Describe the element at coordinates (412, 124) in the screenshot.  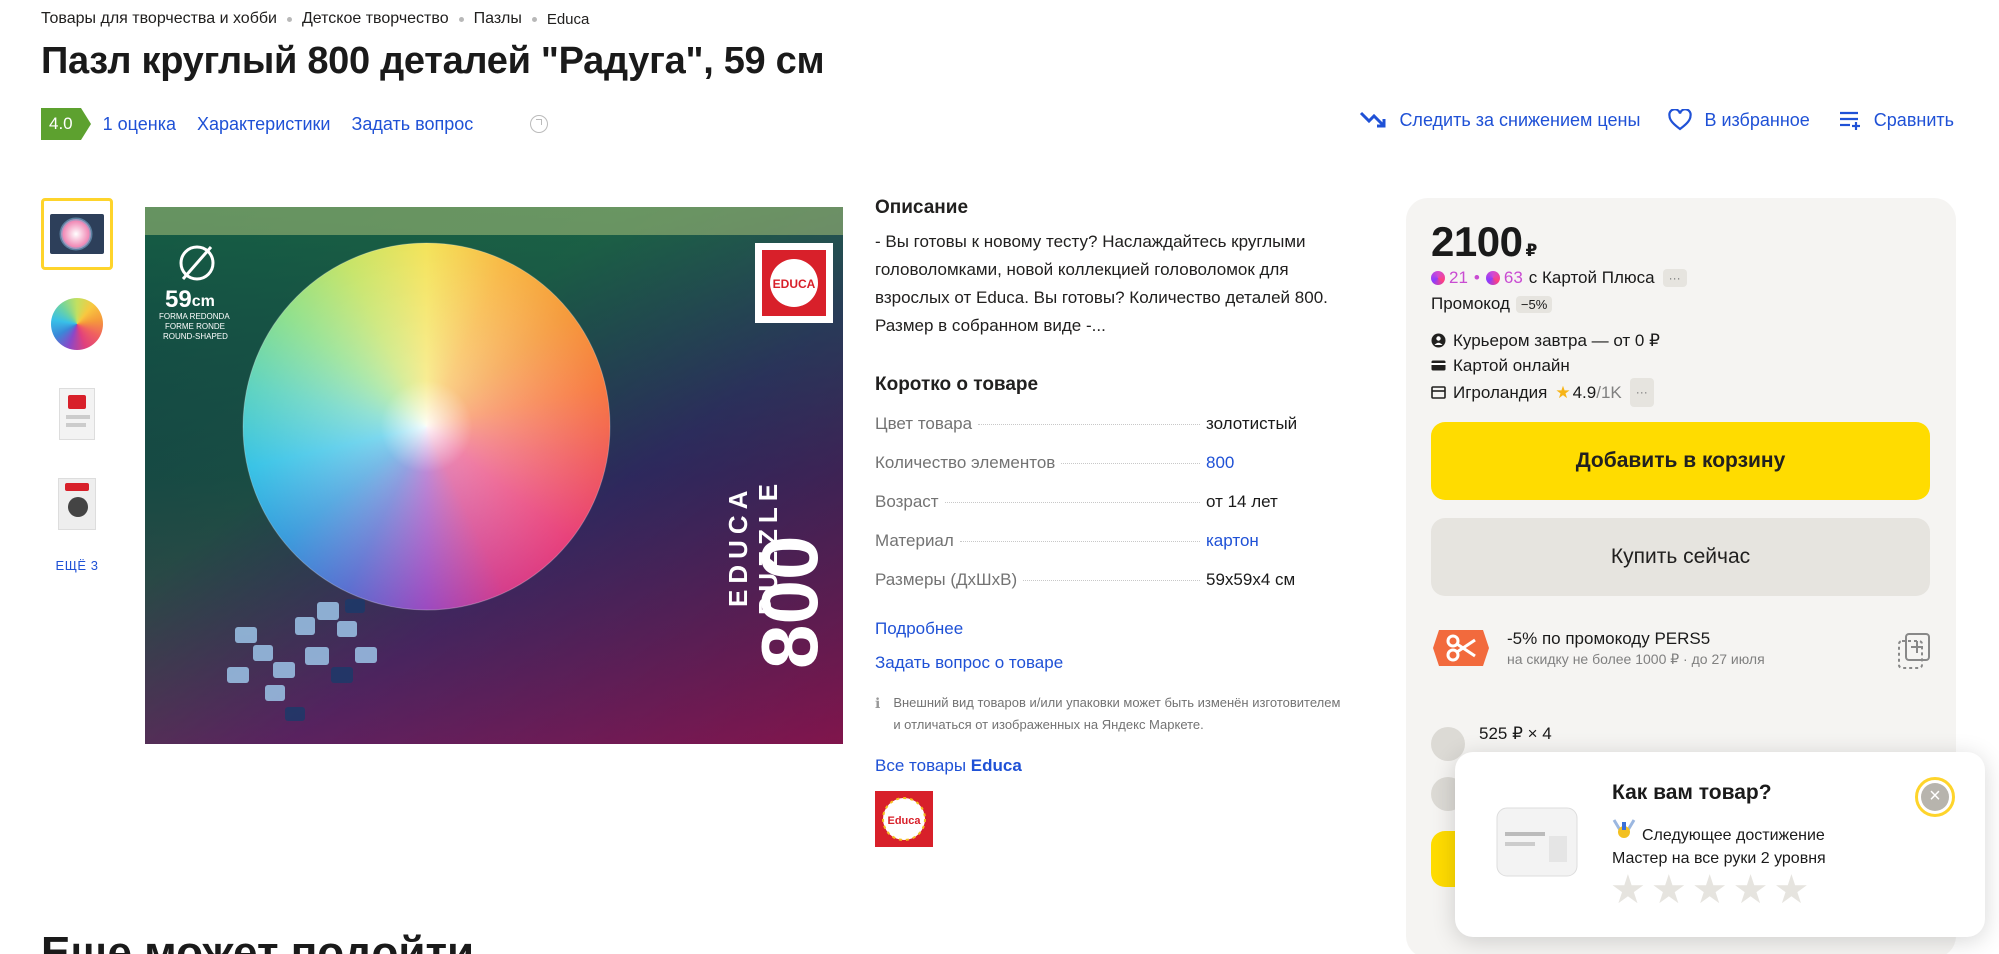
I see `ask-question-link: Задать вопрос` at that location.